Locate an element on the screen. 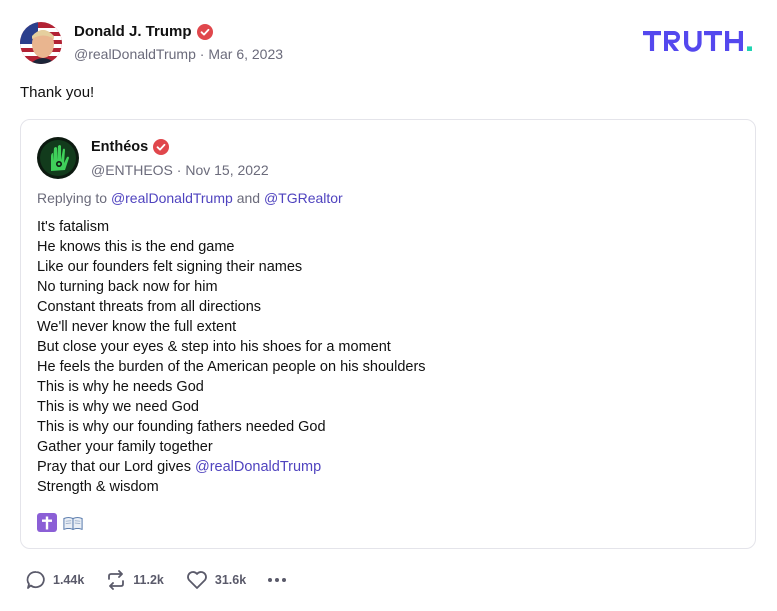 This screenshot has width=777, height=611. author-handle: @realDonaldTrump is located at coordinates (135, 54).